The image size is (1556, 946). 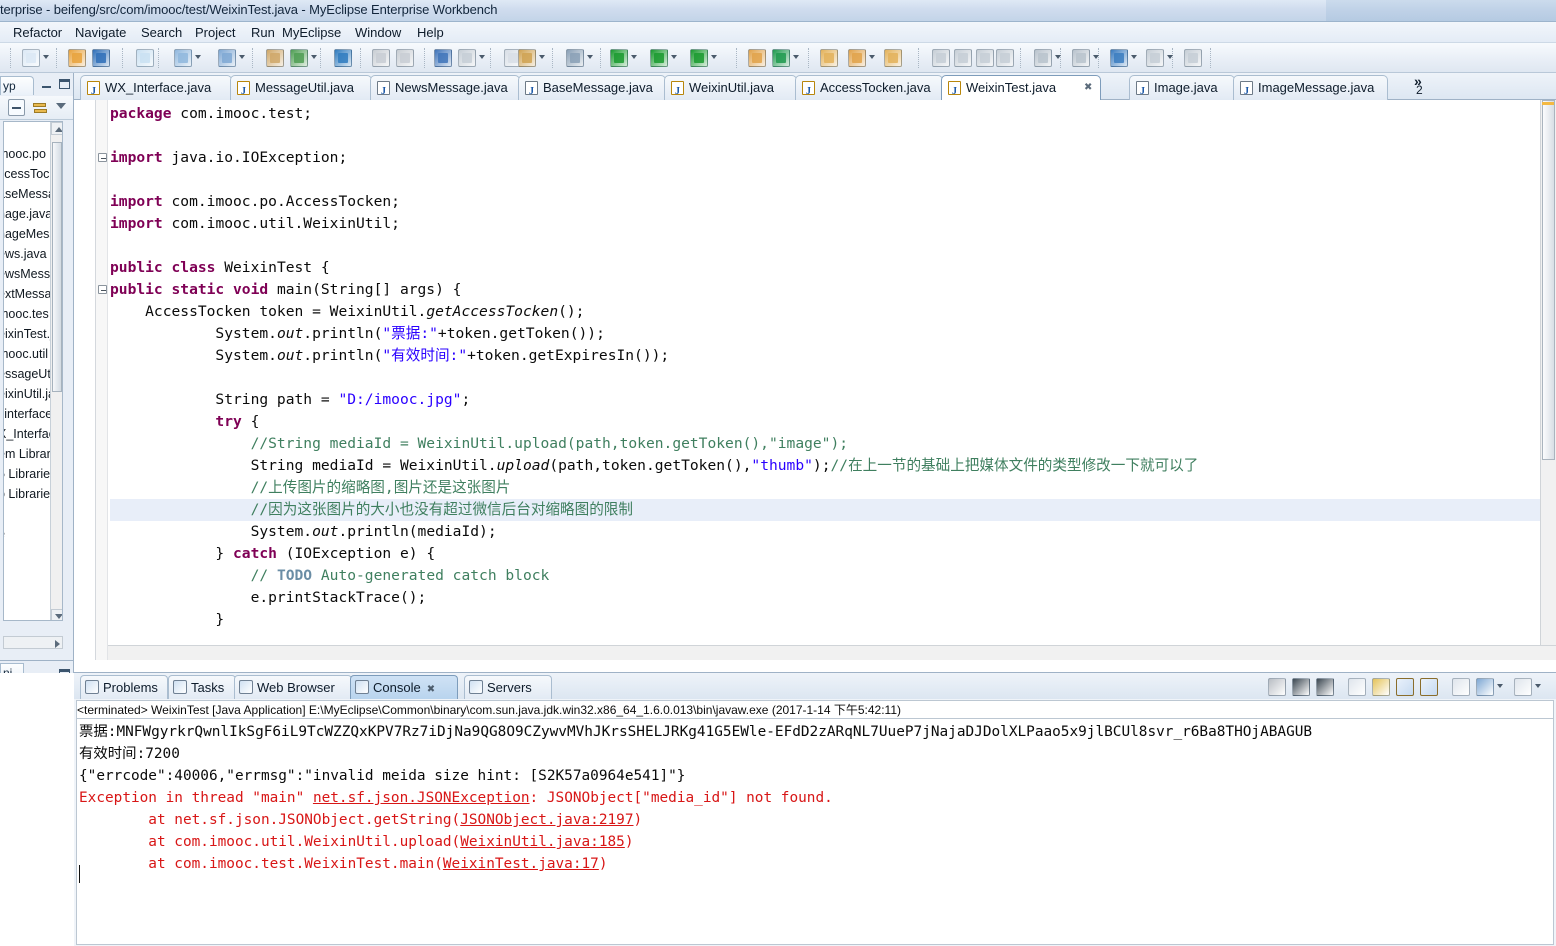 What do you see at coordinates (893, 58) in the screenshot?
I see `open-resource-icon` at bounding box center [893, 58].